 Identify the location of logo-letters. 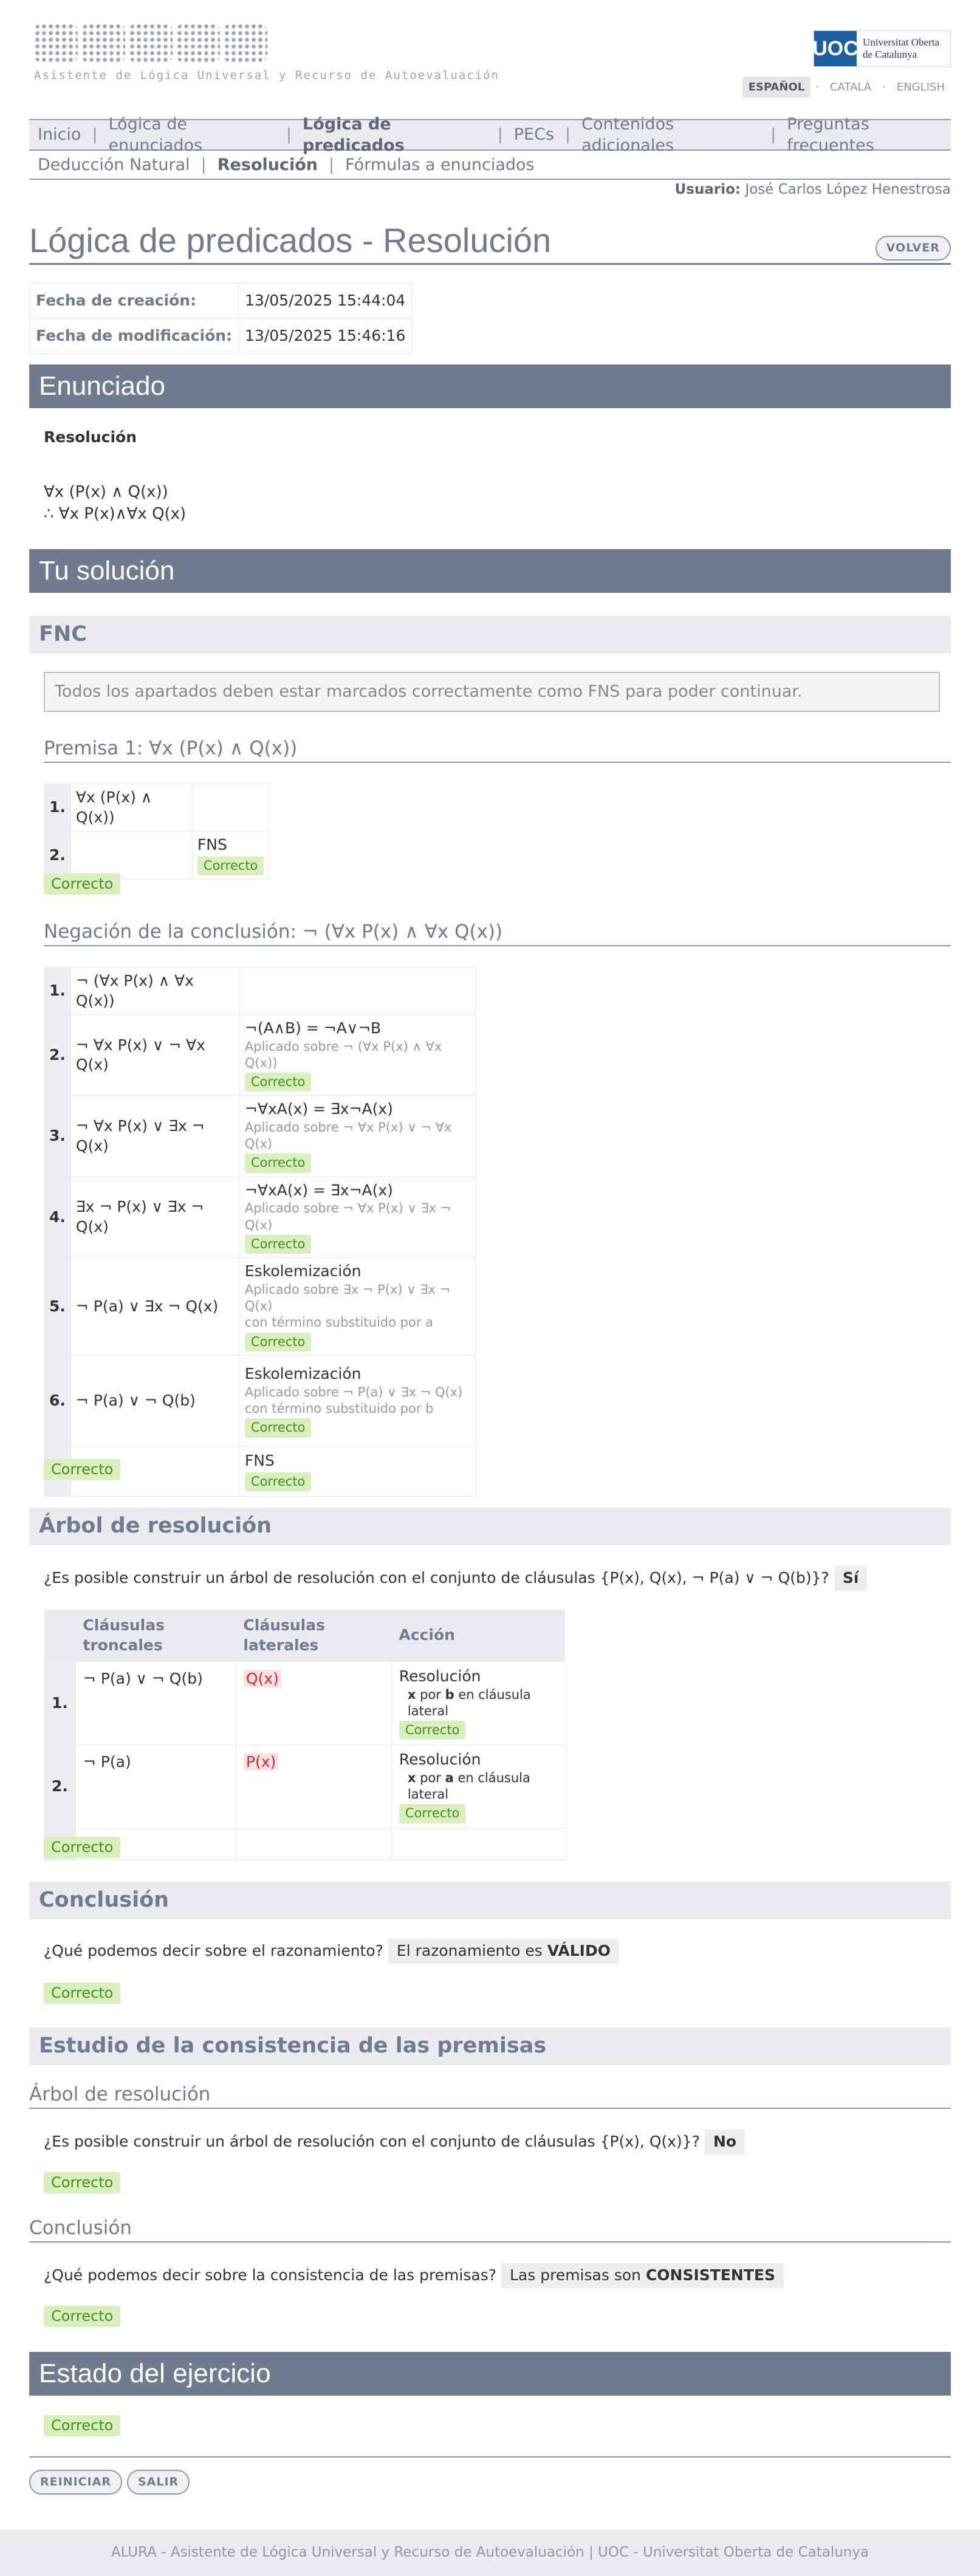
(266, 43).